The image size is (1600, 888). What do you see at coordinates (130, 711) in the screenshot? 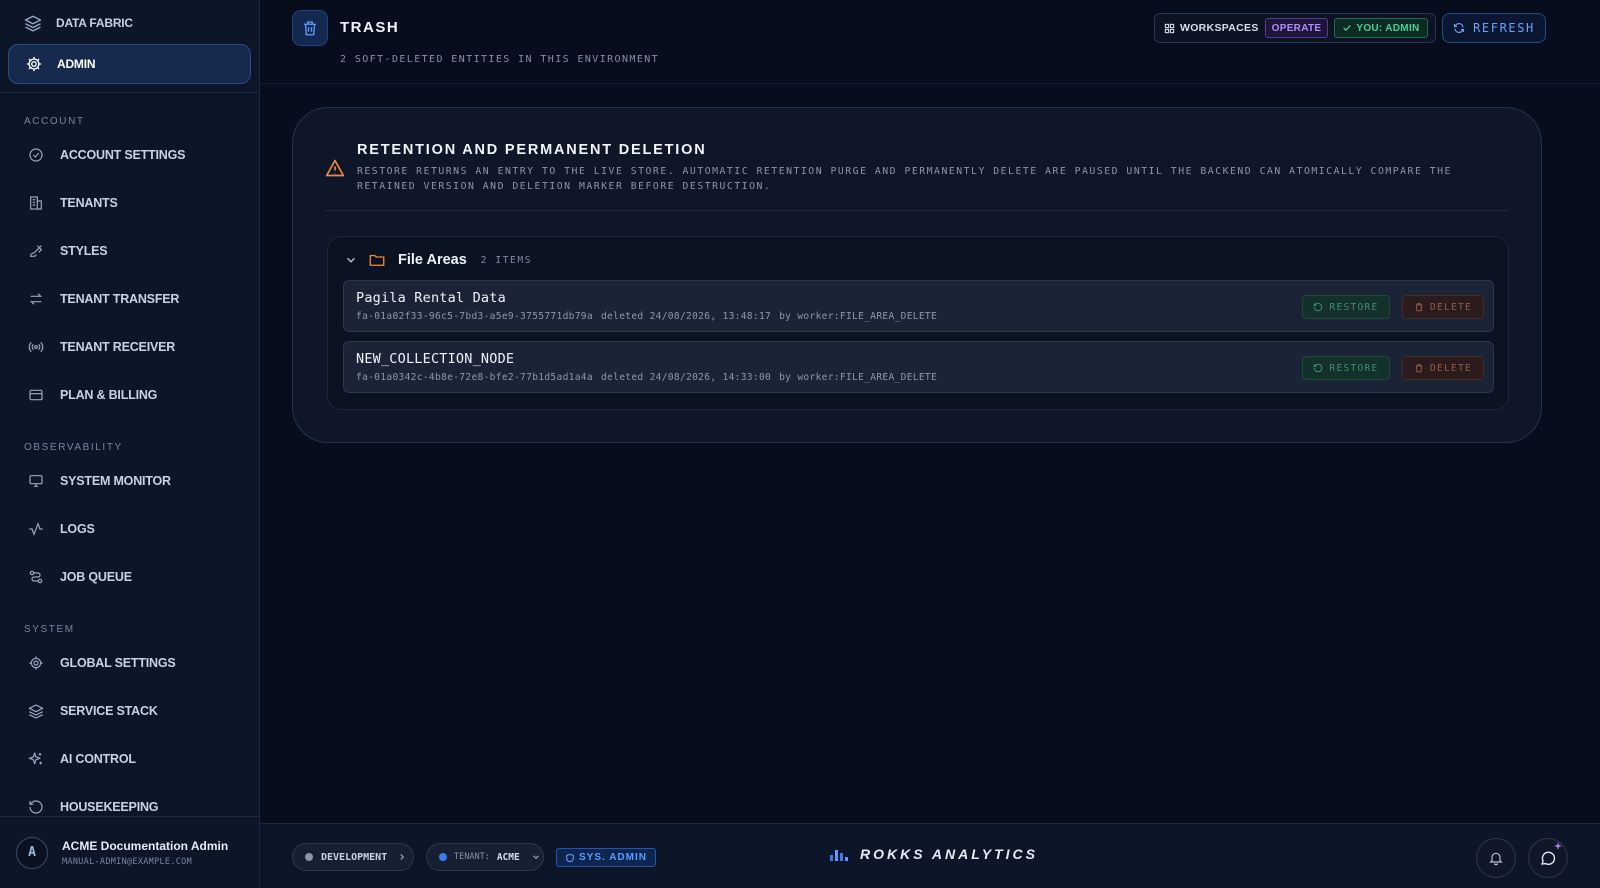
I see `sidebar-item-service-stack: SERVICE STACK` at bounding box center [130, 711].